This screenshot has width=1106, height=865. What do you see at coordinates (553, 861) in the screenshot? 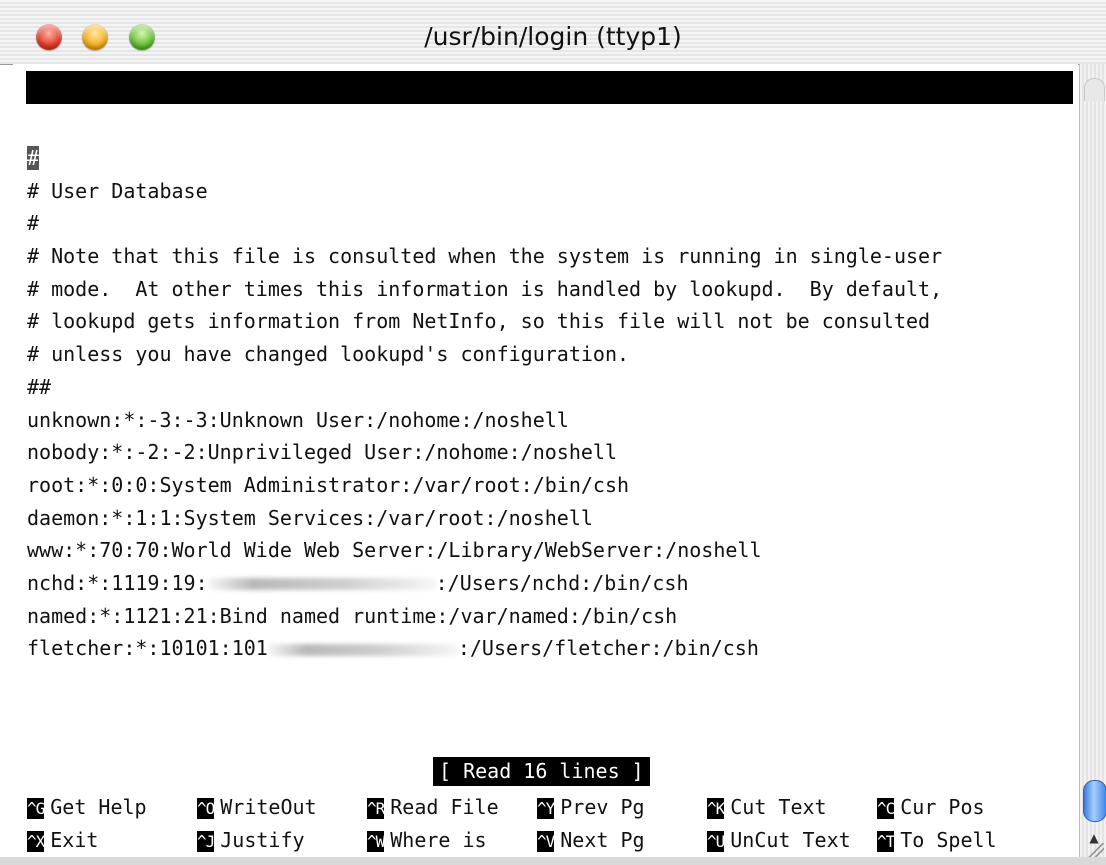
I see `window-bottom-edge` at bounding box center [553, 861].